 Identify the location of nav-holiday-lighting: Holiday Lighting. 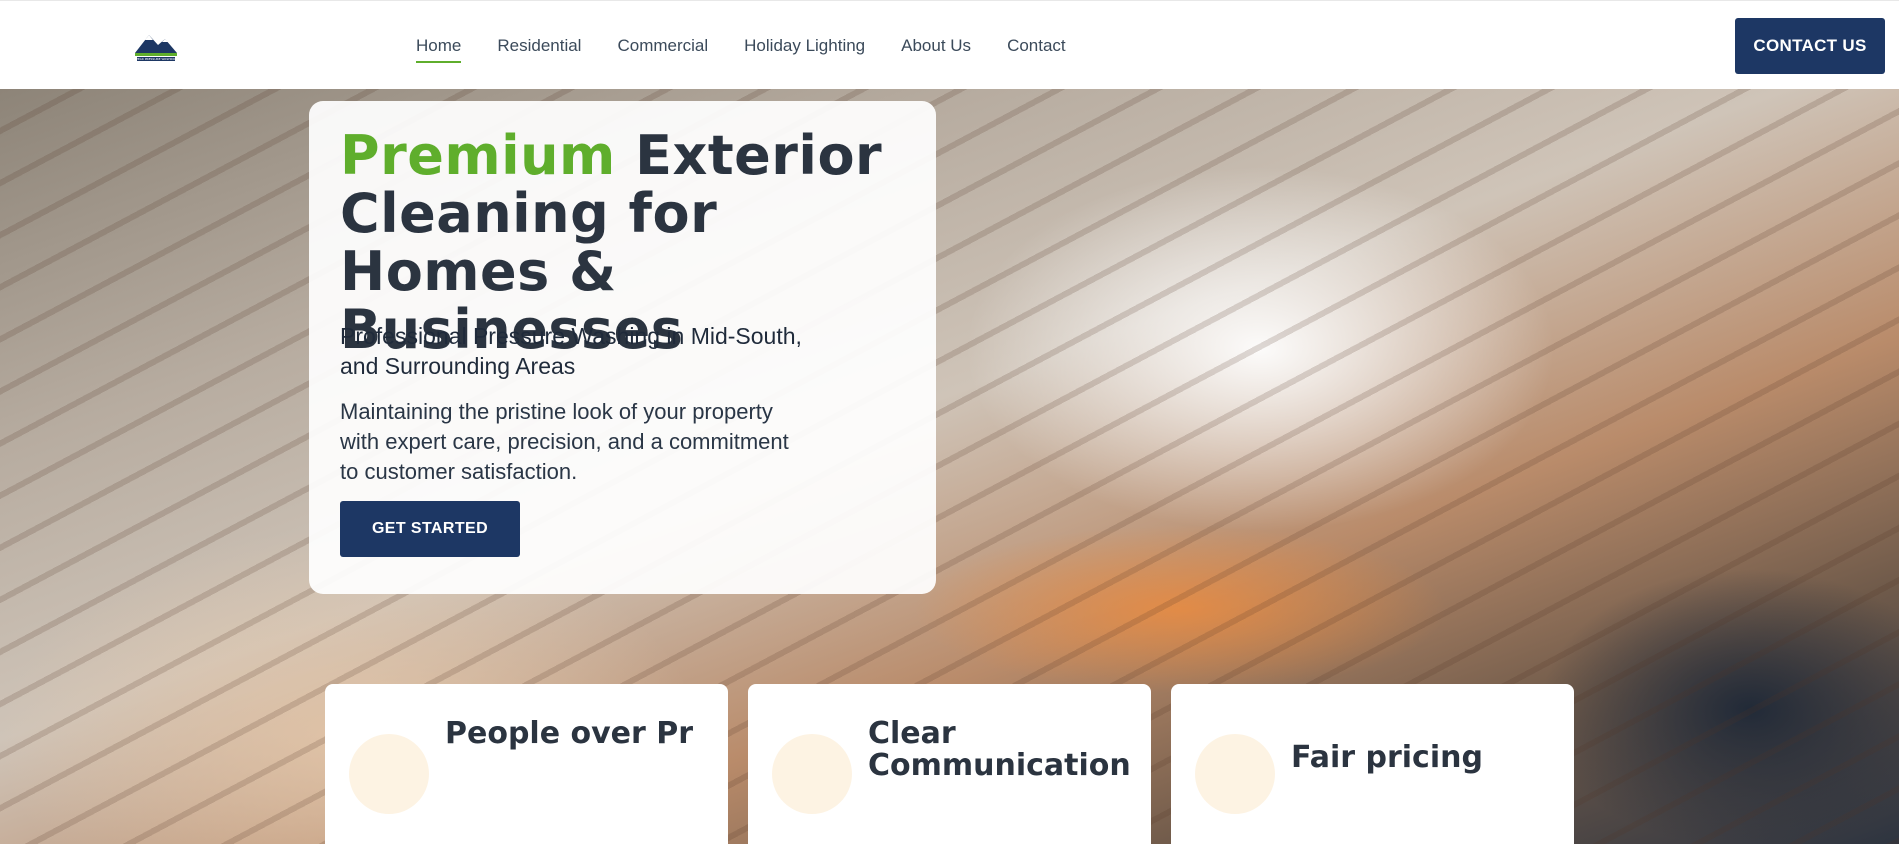
(804, 46).